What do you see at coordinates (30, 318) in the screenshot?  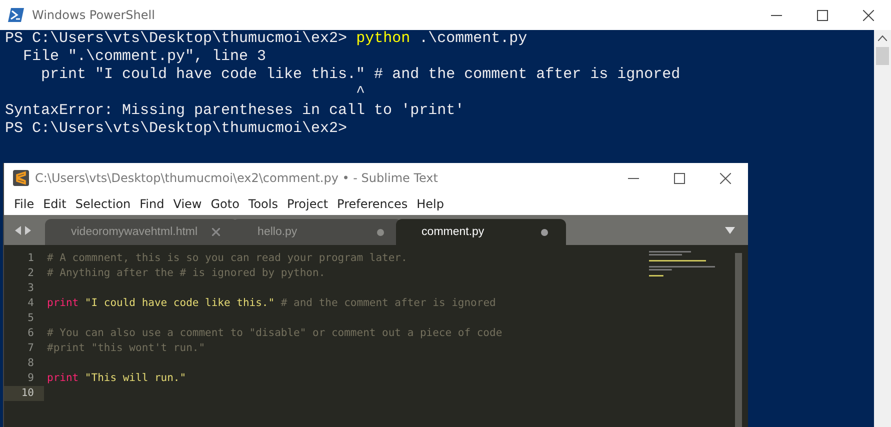 I see `line-number: 5` at bounding box center [30, 318].